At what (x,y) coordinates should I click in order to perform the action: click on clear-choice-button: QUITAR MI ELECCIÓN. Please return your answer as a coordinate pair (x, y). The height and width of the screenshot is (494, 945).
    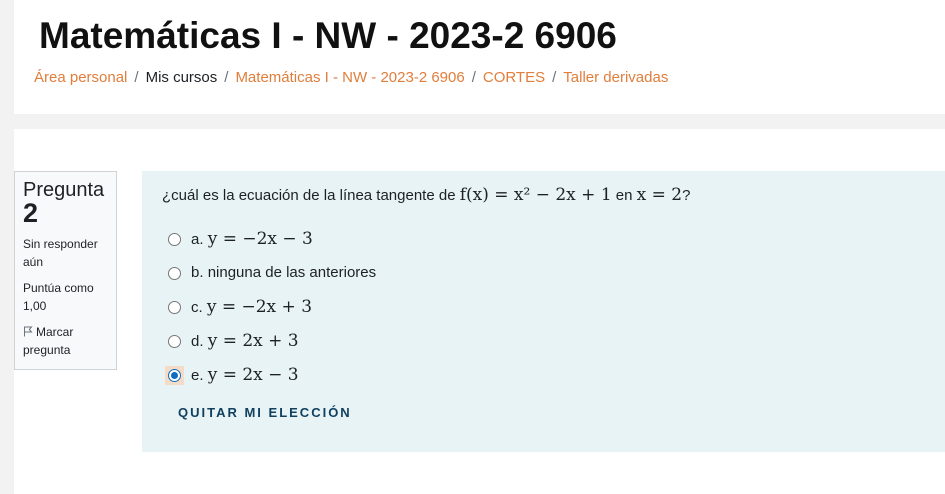
    Looking at the image, I should click on (265, 412).